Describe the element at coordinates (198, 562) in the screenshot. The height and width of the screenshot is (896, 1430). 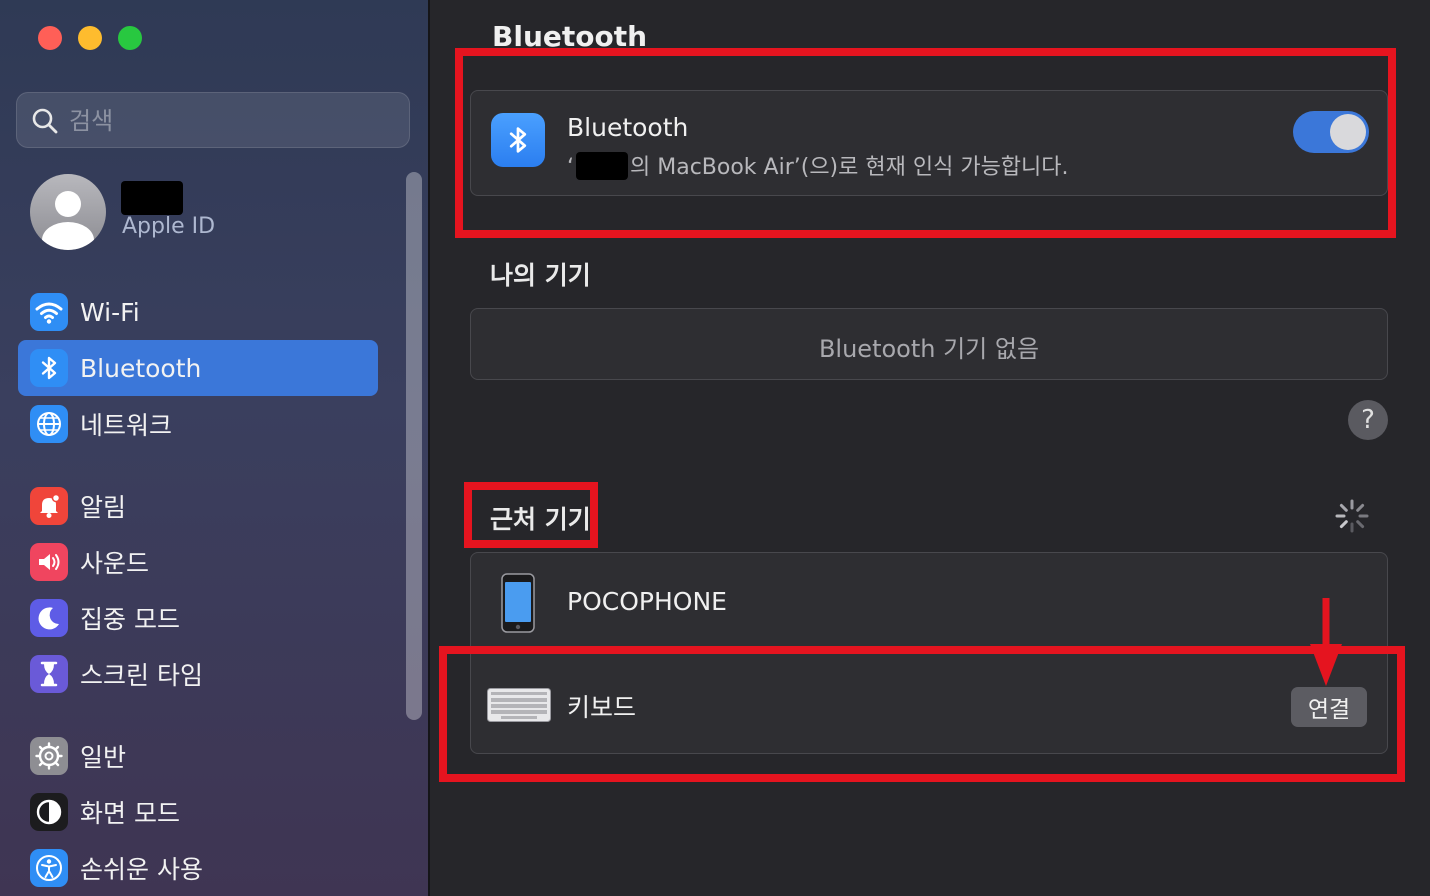
I see `sidebar-item-sound: 사운드` at that location.